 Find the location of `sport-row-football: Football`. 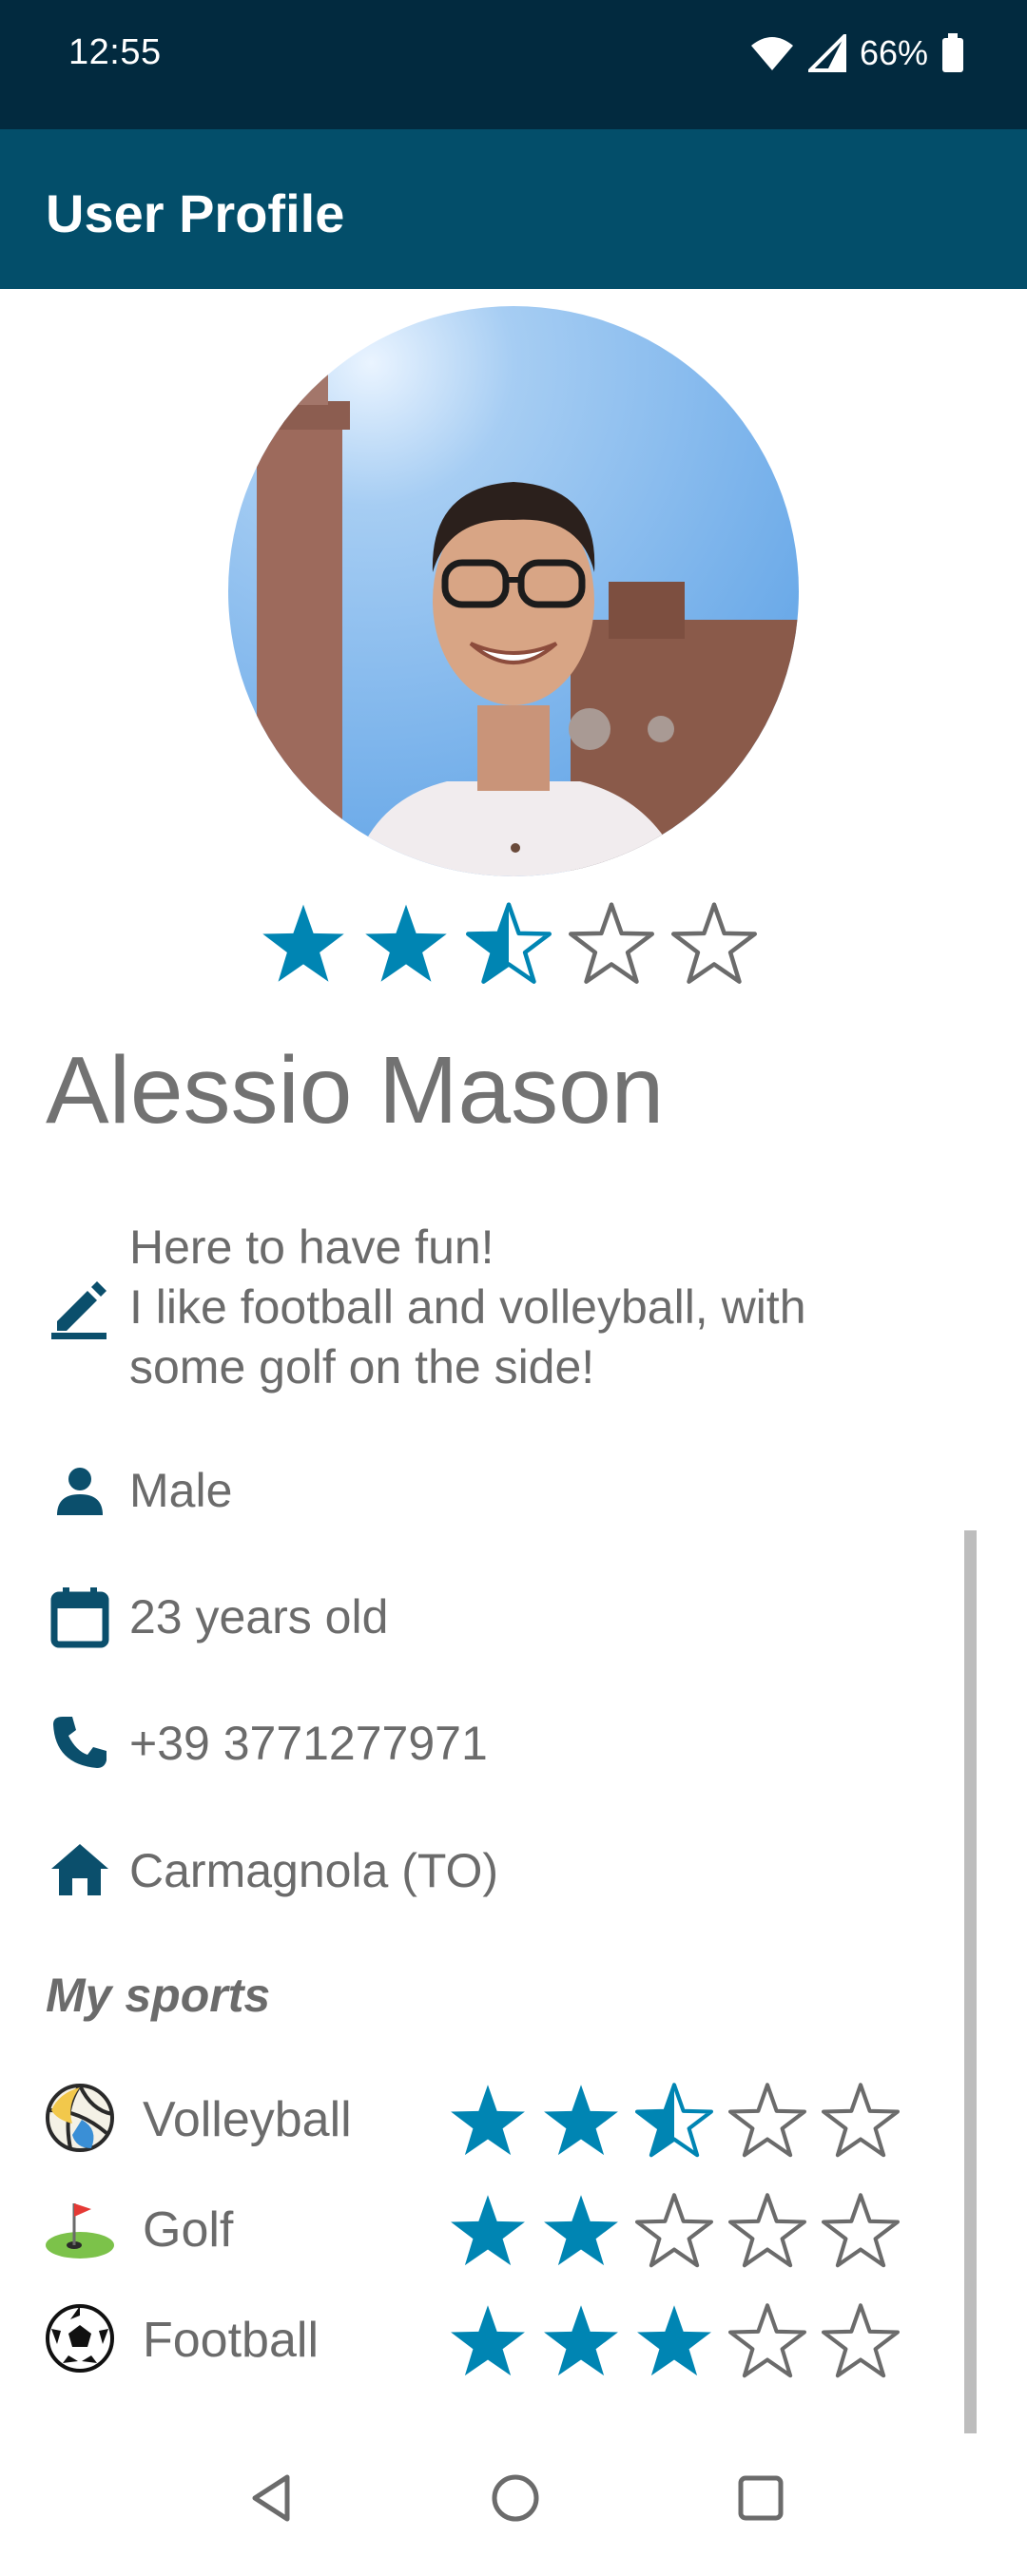

sport-row-football: Football is located at coordinates (500, 2340).